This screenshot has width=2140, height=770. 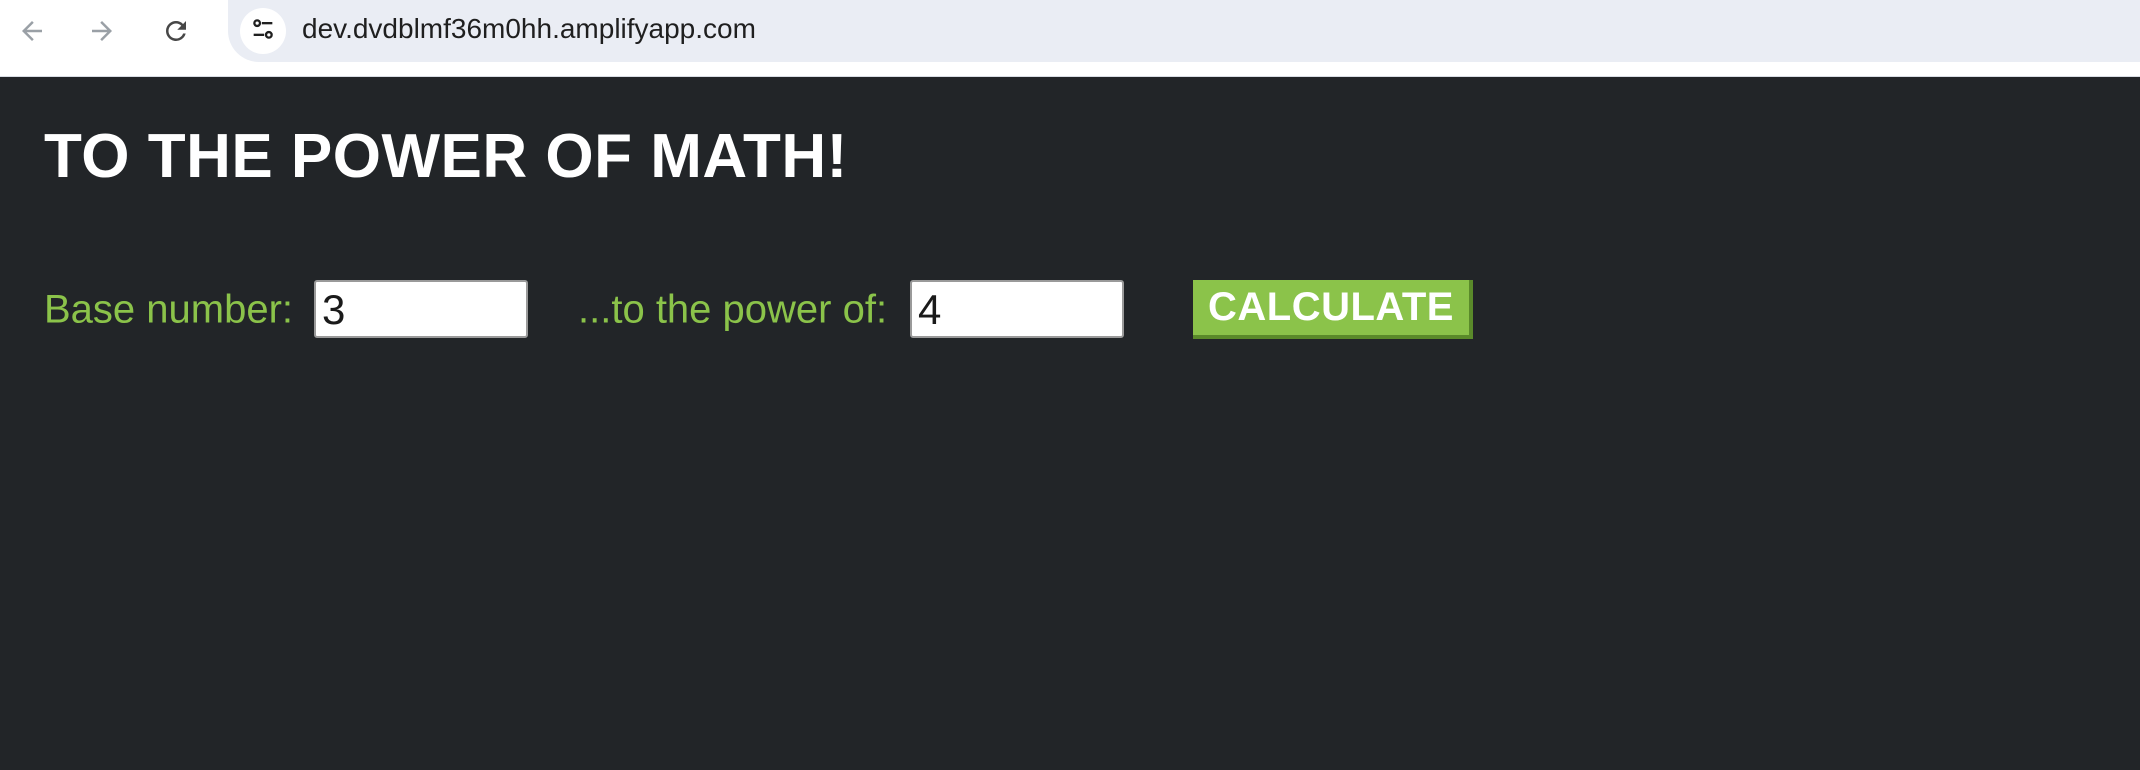 I want to click on back-button, so click(x=32, y=31).